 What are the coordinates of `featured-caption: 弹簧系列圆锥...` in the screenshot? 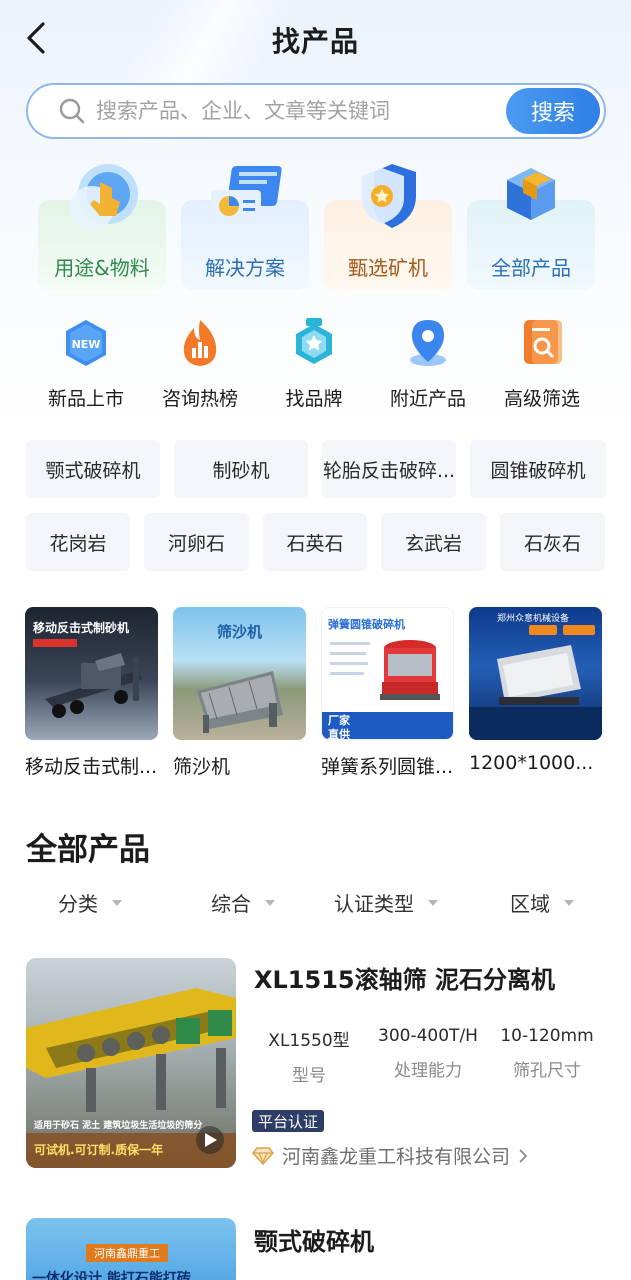 It's located at (387, 767).